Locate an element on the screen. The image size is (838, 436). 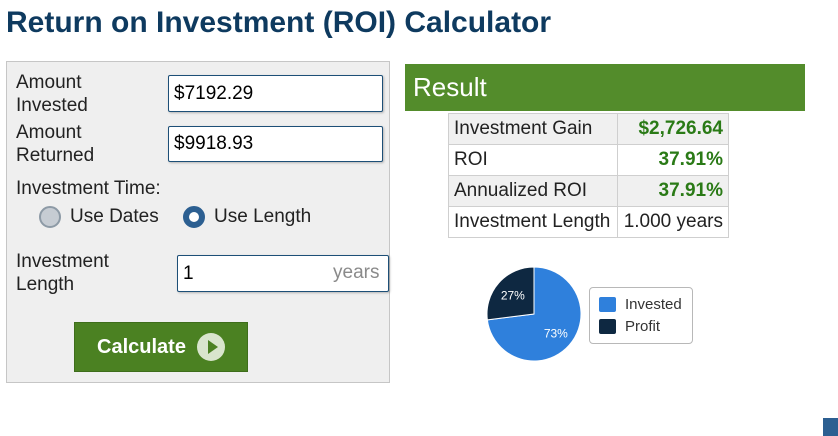
legend-item-profit: Profit is located at coordinates (645, 326).